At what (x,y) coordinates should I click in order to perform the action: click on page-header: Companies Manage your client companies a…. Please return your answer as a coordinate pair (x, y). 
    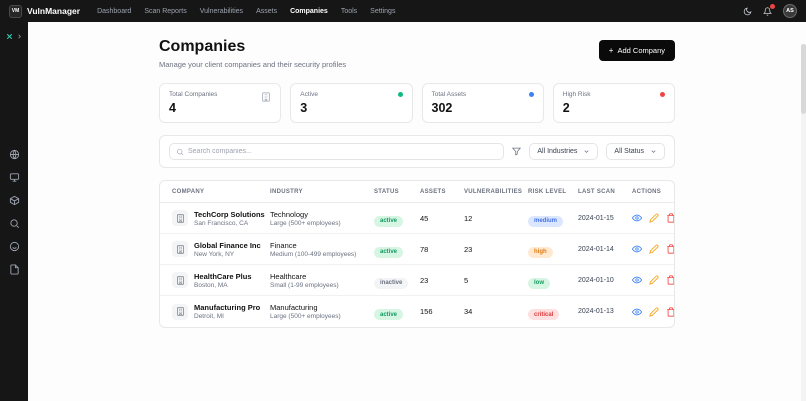
    Looking at the image, I should click on (417, 53).